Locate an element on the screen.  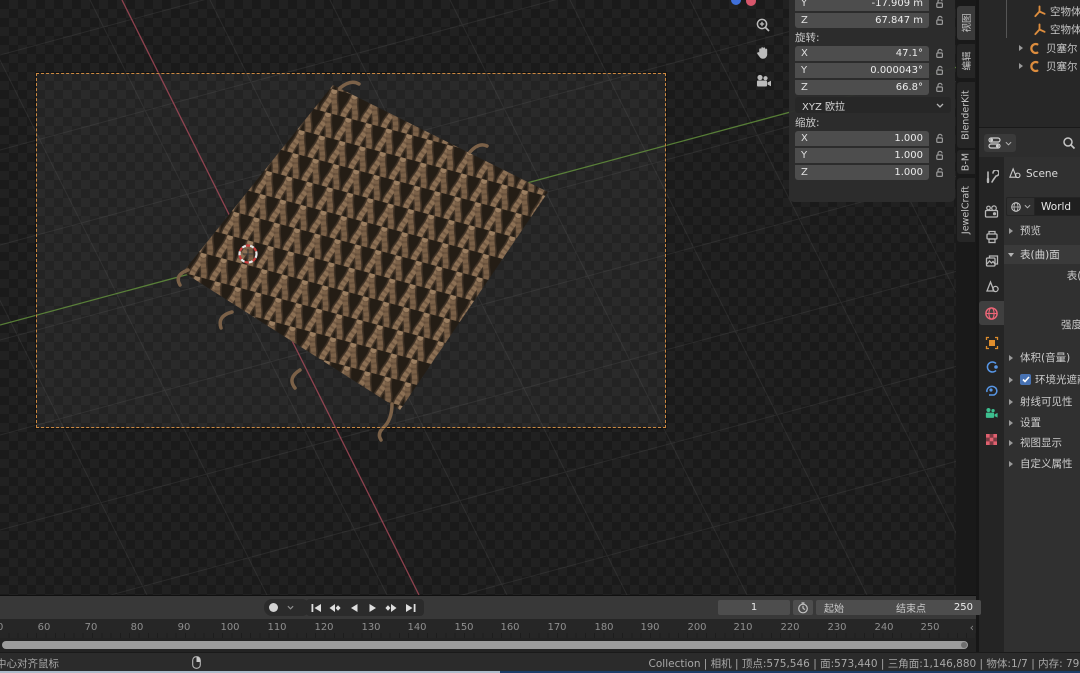
curve-icon is located at coordinates (1034, 66).